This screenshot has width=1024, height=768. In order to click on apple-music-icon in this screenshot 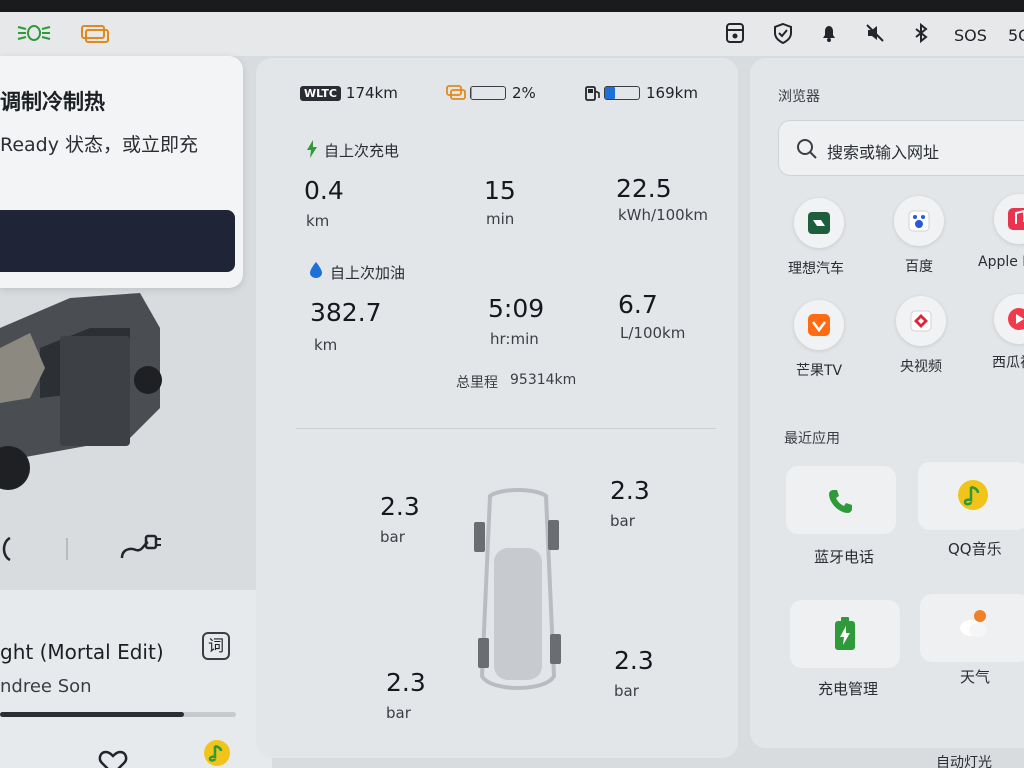, I will do `click(1009, 219)`.